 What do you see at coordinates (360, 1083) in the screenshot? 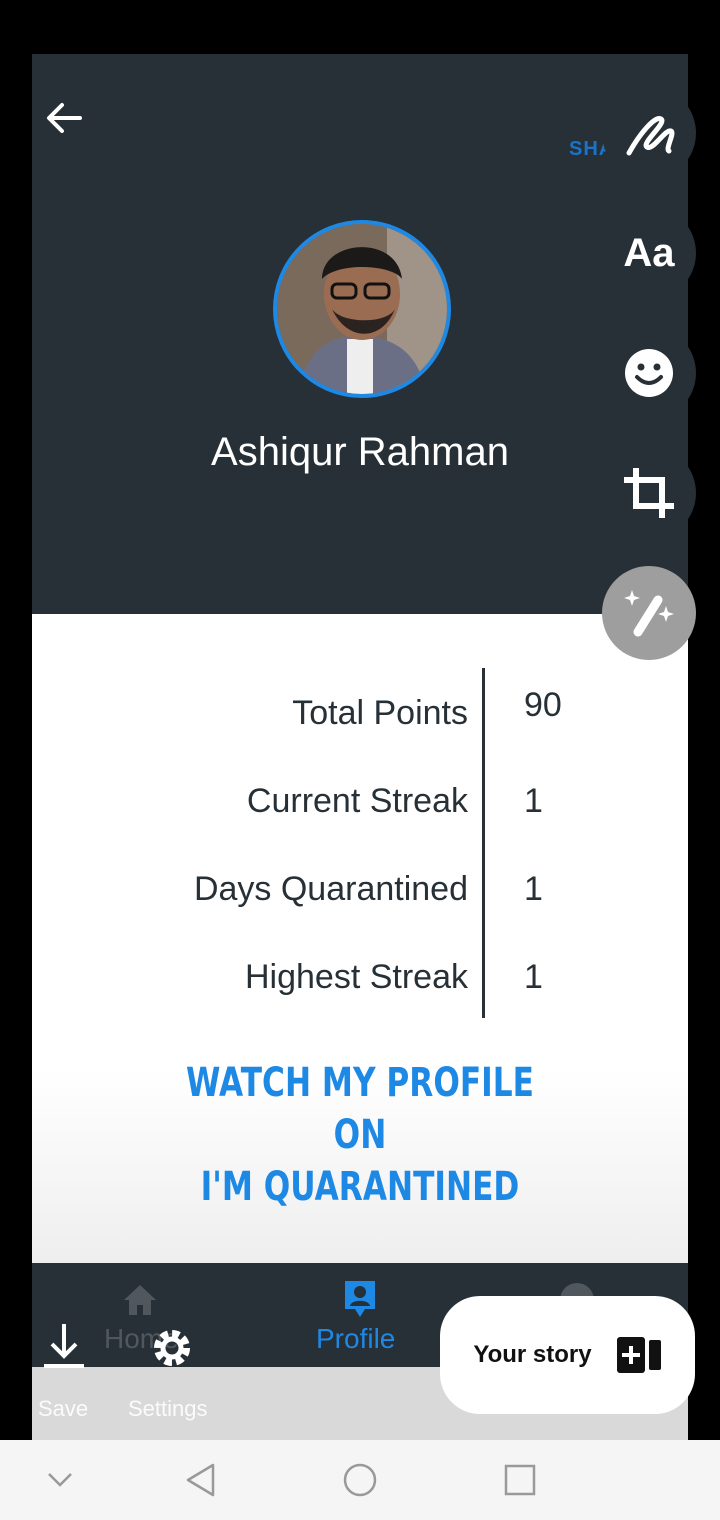
I see `promo-line-1: WATCH MY PROFILE` at bounding box center [360, 1083].